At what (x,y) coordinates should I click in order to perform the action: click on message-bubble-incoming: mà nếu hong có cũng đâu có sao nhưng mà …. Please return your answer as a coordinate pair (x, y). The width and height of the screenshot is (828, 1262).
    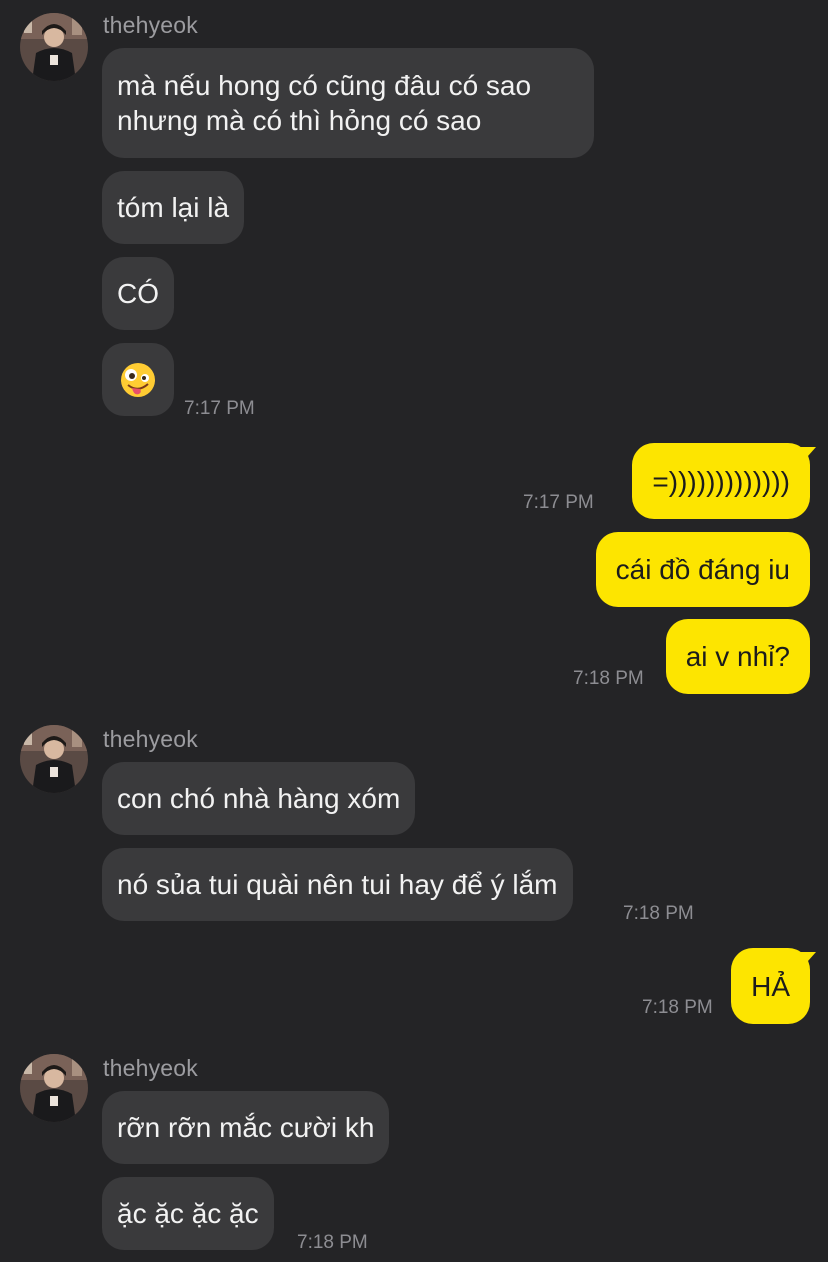
    Looking at the image, I should click on (348, 103).